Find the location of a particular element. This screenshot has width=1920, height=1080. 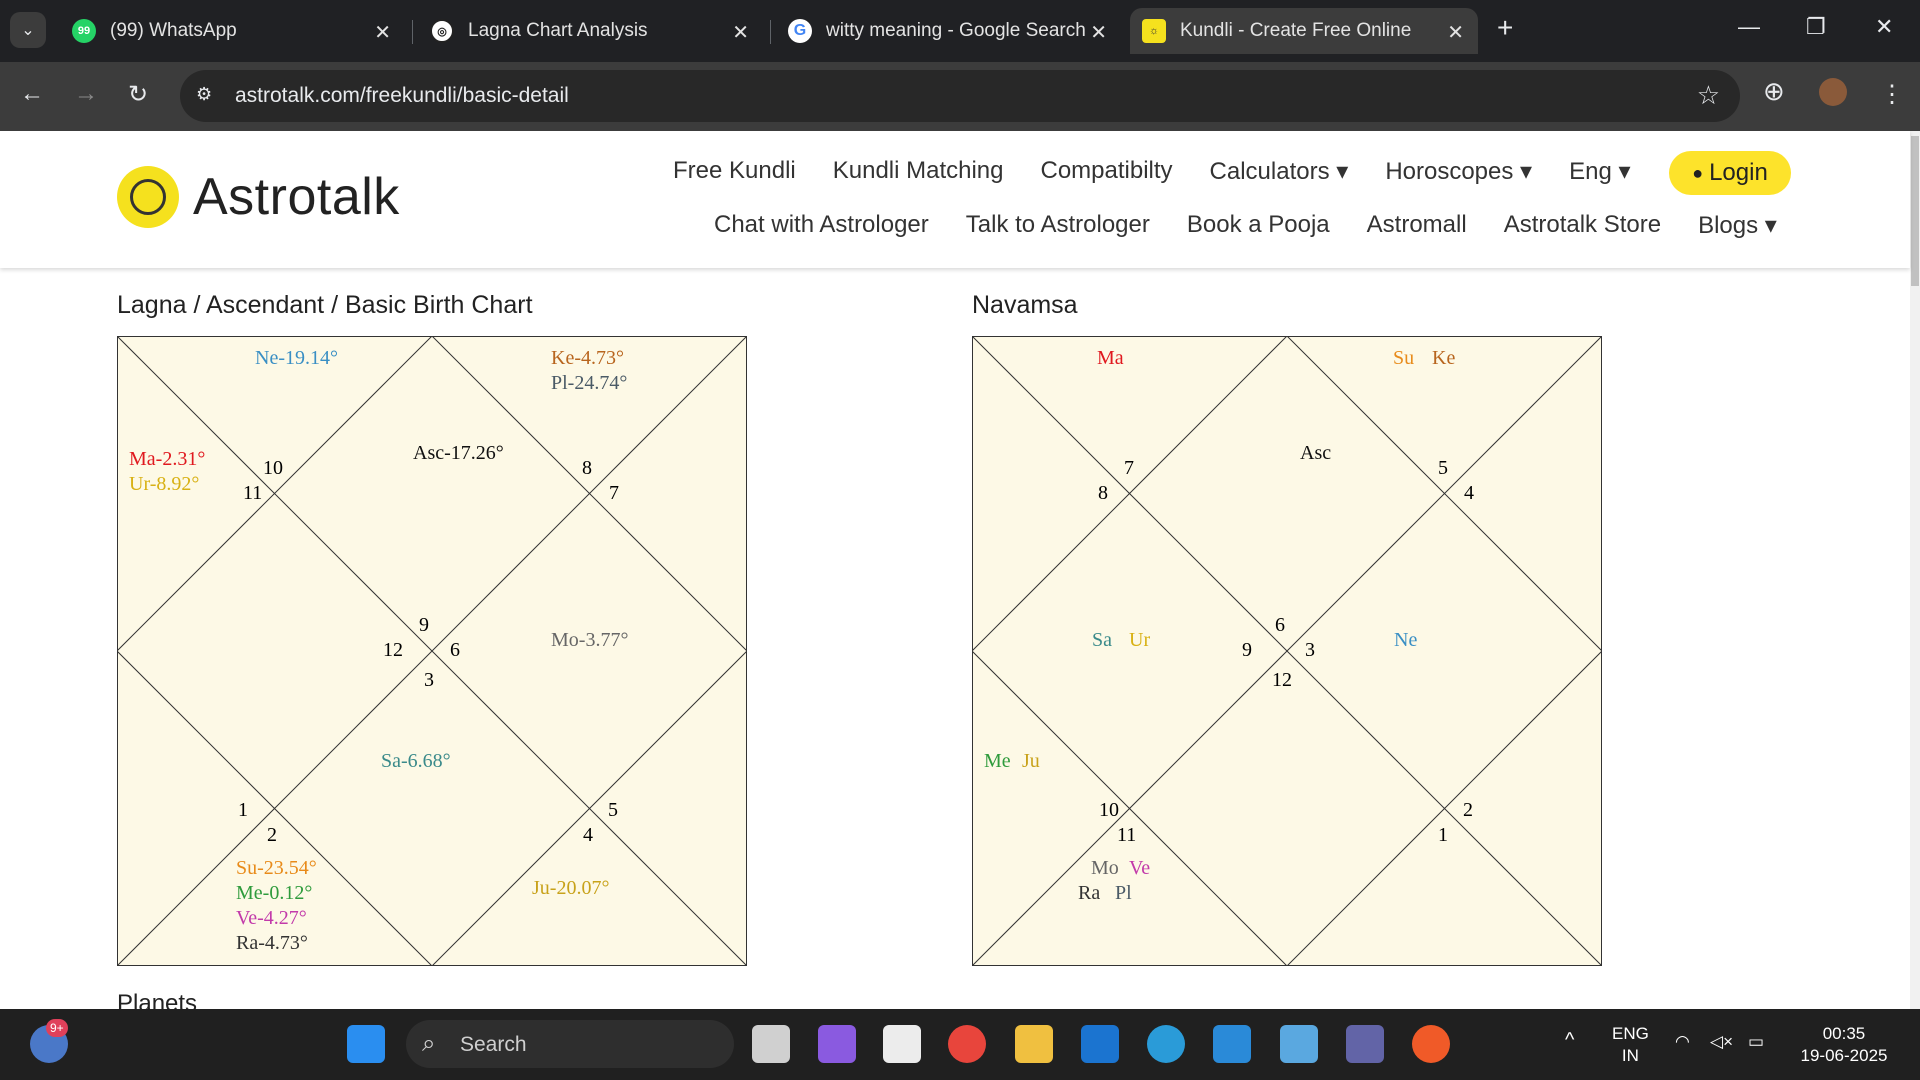

planet-ra: Ra is located at coordinates (1089, 893).